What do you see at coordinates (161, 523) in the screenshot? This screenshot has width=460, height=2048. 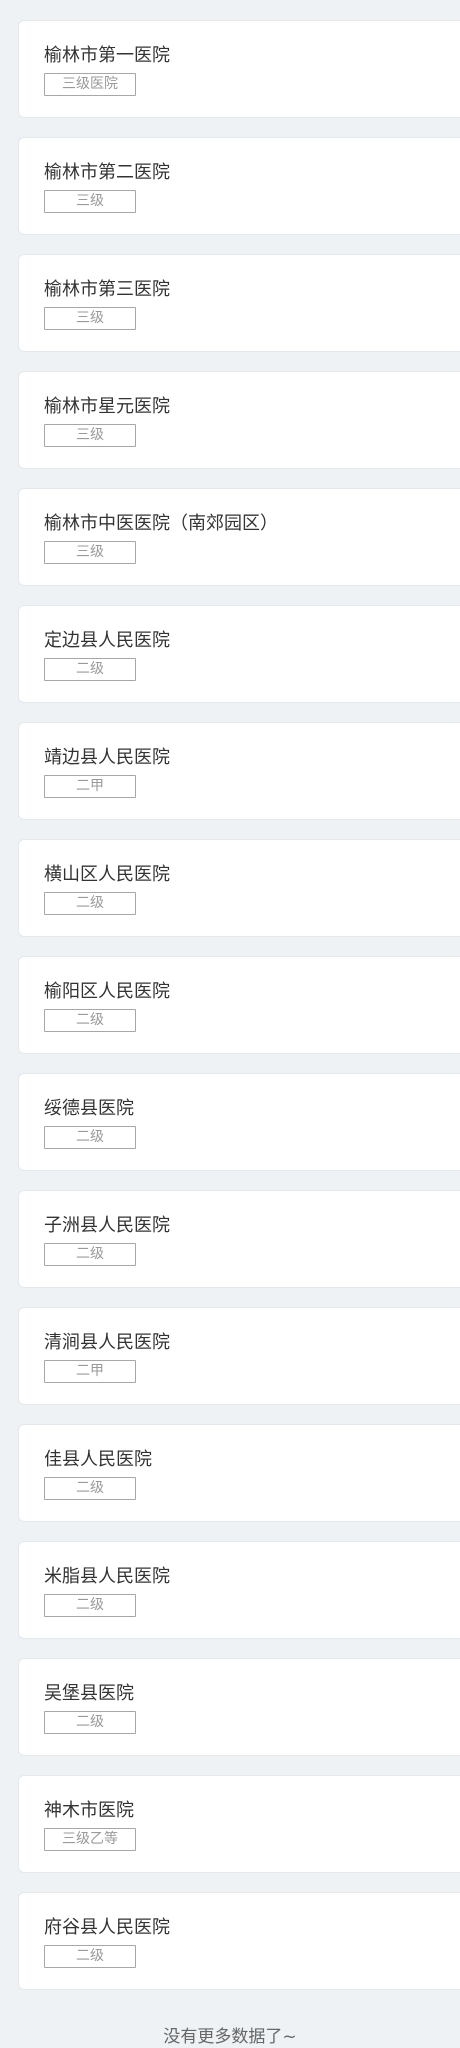 I see `hospital-name: 榆林市中医医院（南郊园区）` at bounding box center [161, 523].